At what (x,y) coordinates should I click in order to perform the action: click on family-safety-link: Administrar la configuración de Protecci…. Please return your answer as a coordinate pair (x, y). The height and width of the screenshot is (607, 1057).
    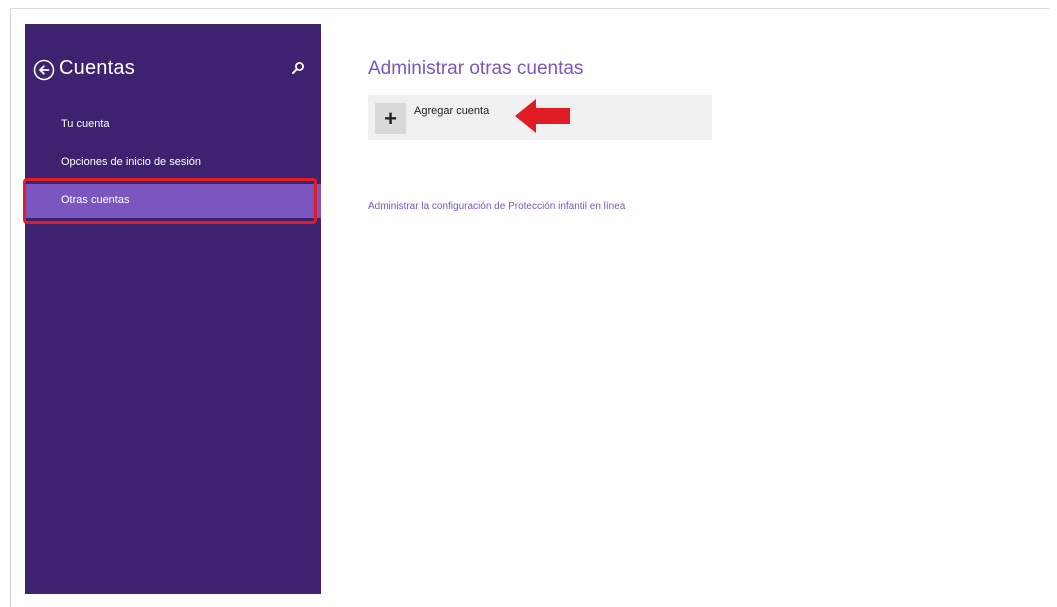
    Looking at the image, I should click on (496, 206).